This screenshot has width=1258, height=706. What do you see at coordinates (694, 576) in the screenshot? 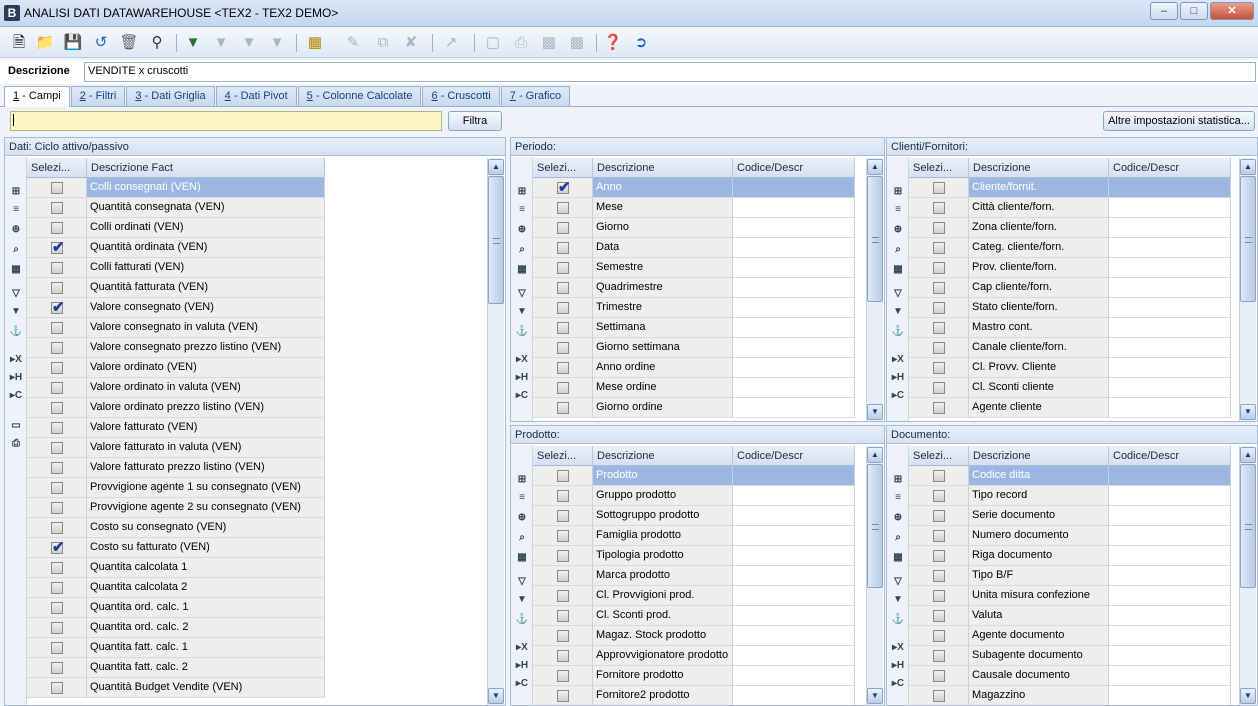
I see `table-row: Marca prodotto` at bounding box center [694, 576].